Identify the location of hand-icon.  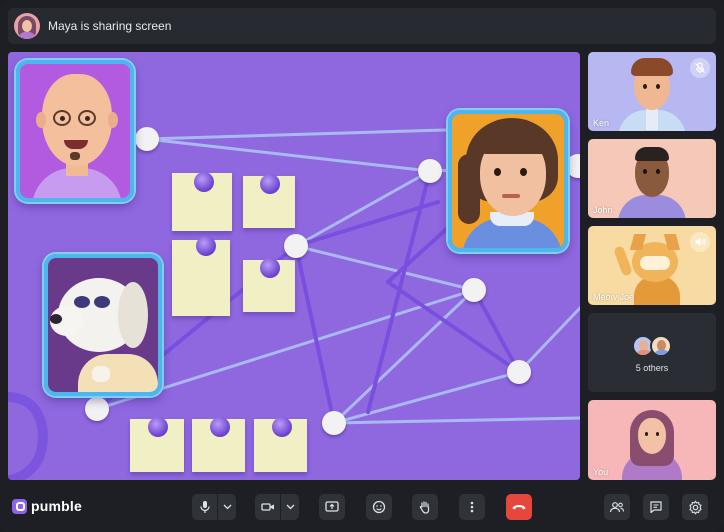
(424, 507).